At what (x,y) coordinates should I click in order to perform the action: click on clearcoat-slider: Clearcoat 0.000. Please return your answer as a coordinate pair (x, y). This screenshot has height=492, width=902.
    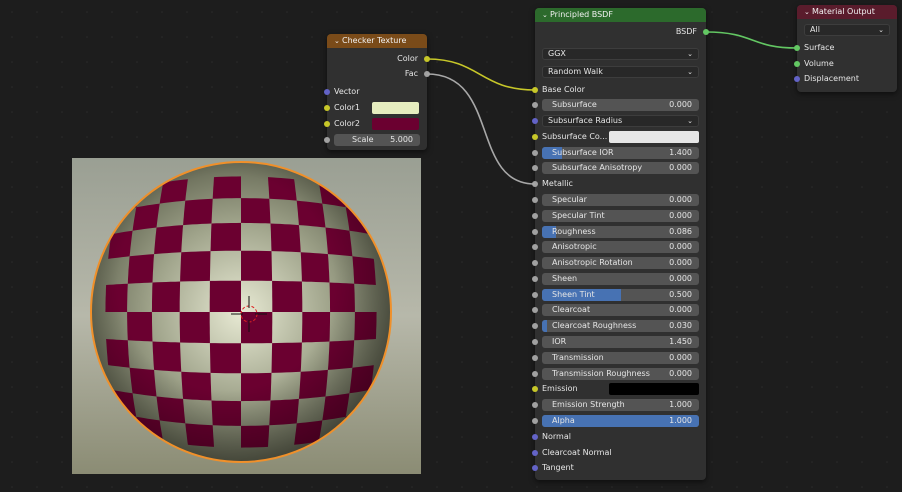
    Looking at the image, I should click on (620, 310).